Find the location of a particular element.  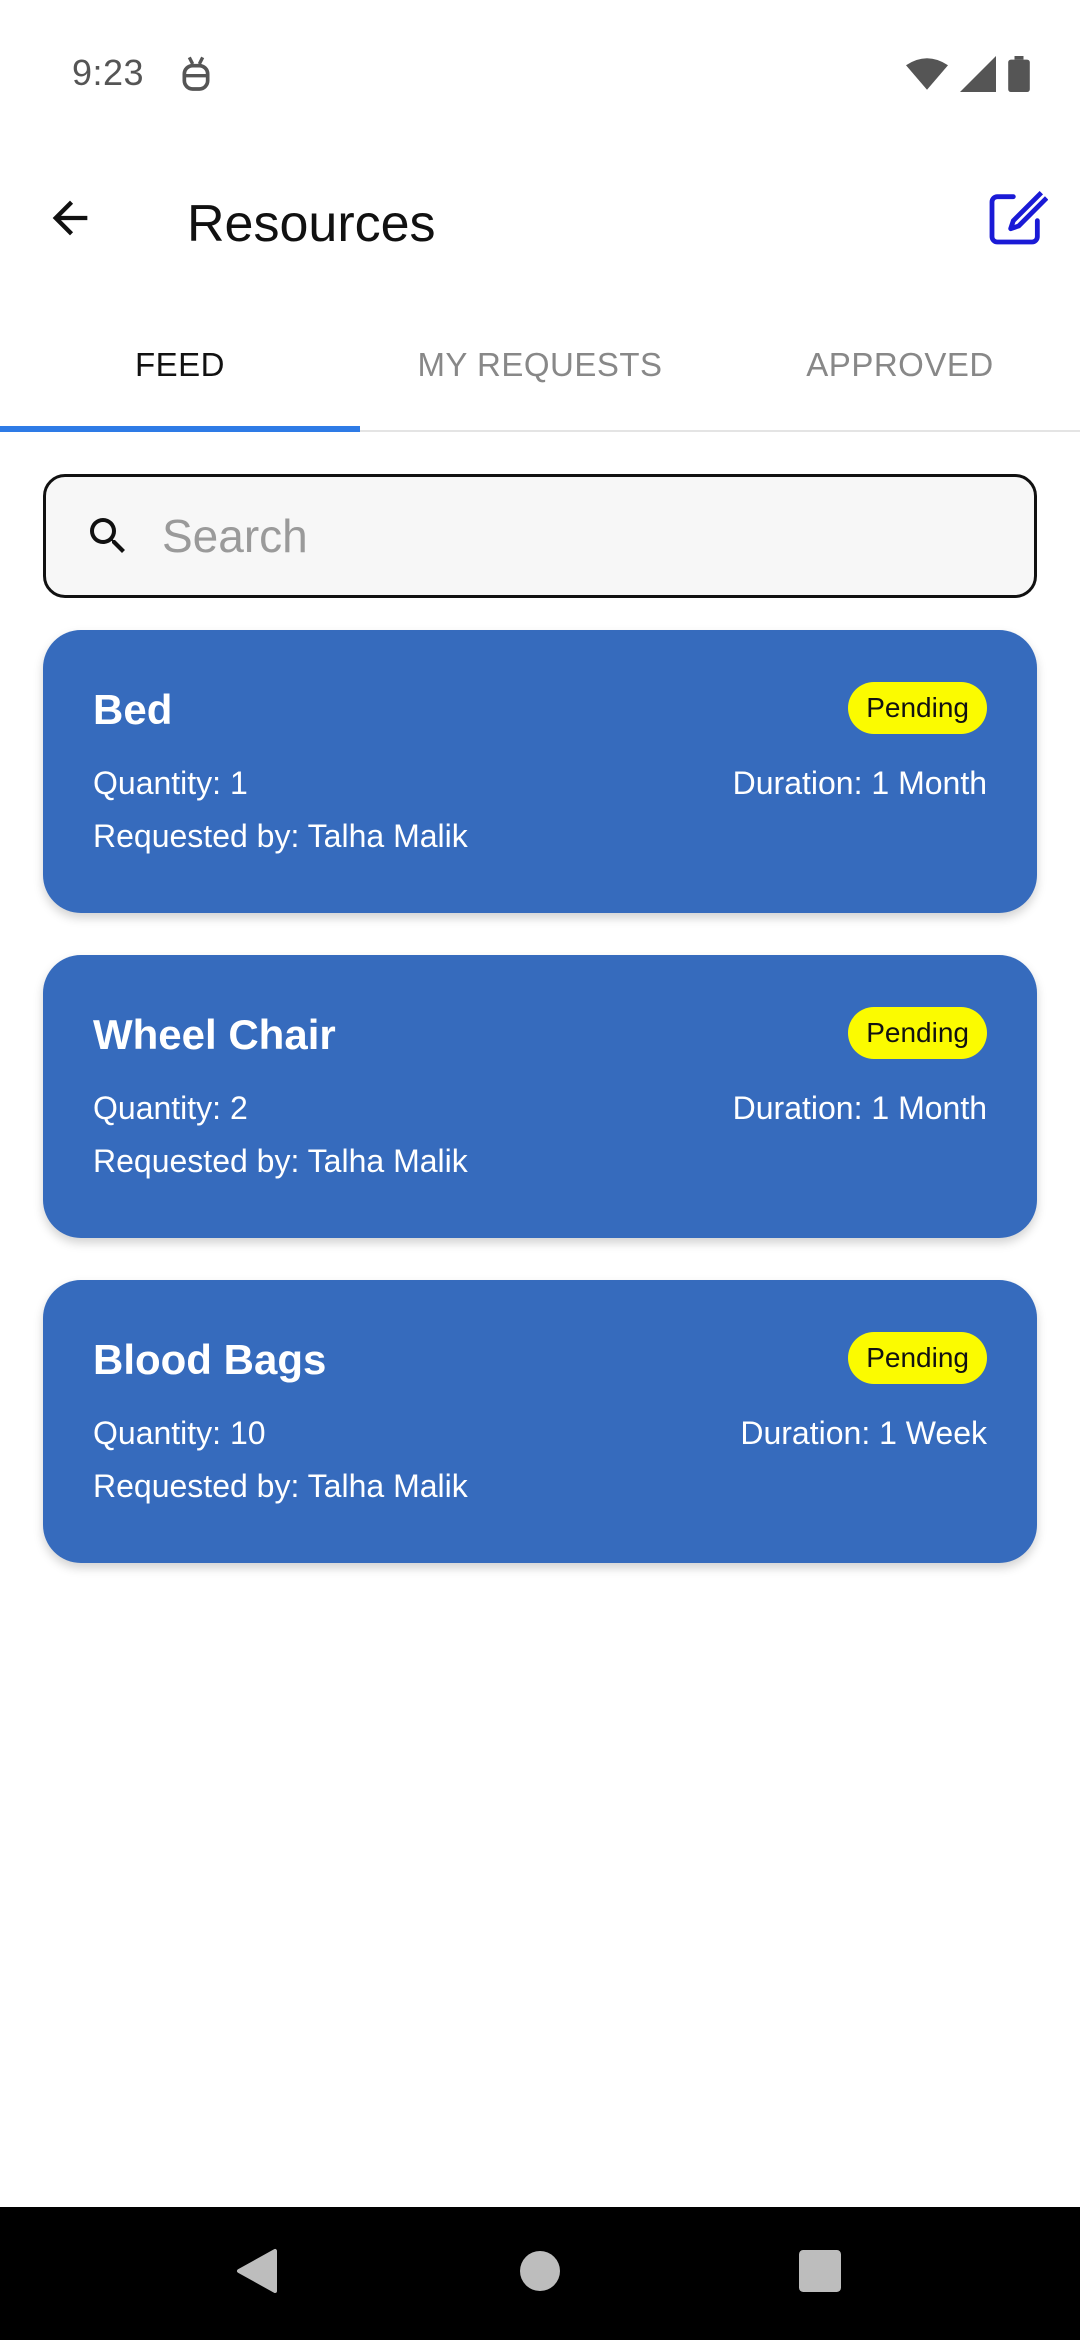

cellular-signal-icon is located at coordinates (978, 76).